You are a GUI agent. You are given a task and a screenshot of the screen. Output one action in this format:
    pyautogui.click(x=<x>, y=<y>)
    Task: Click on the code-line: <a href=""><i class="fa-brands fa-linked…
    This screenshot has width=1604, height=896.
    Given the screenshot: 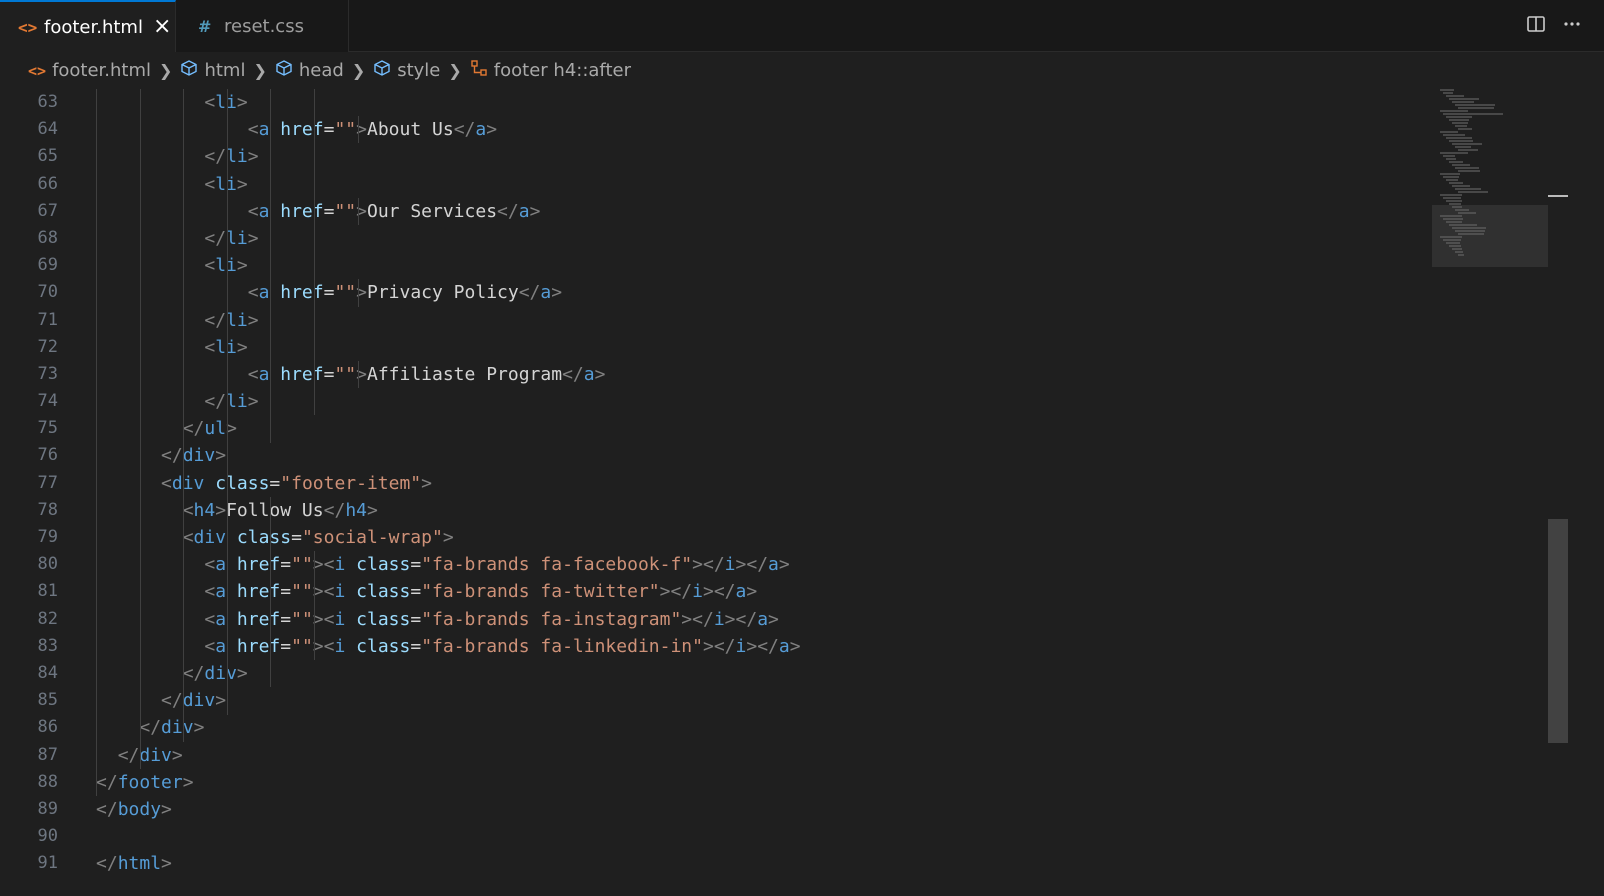 What is the action you would take?
    pyautogui.click(x=502, y=646)
    